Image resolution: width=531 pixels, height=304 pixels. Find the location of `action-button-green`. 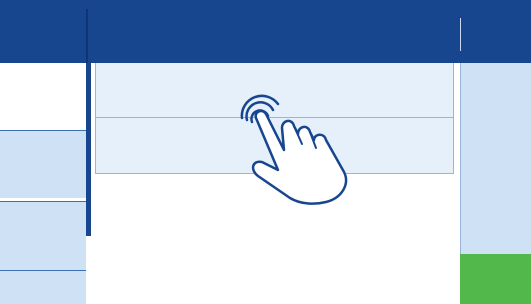

action-button-green is located at coordinates (495, 279).